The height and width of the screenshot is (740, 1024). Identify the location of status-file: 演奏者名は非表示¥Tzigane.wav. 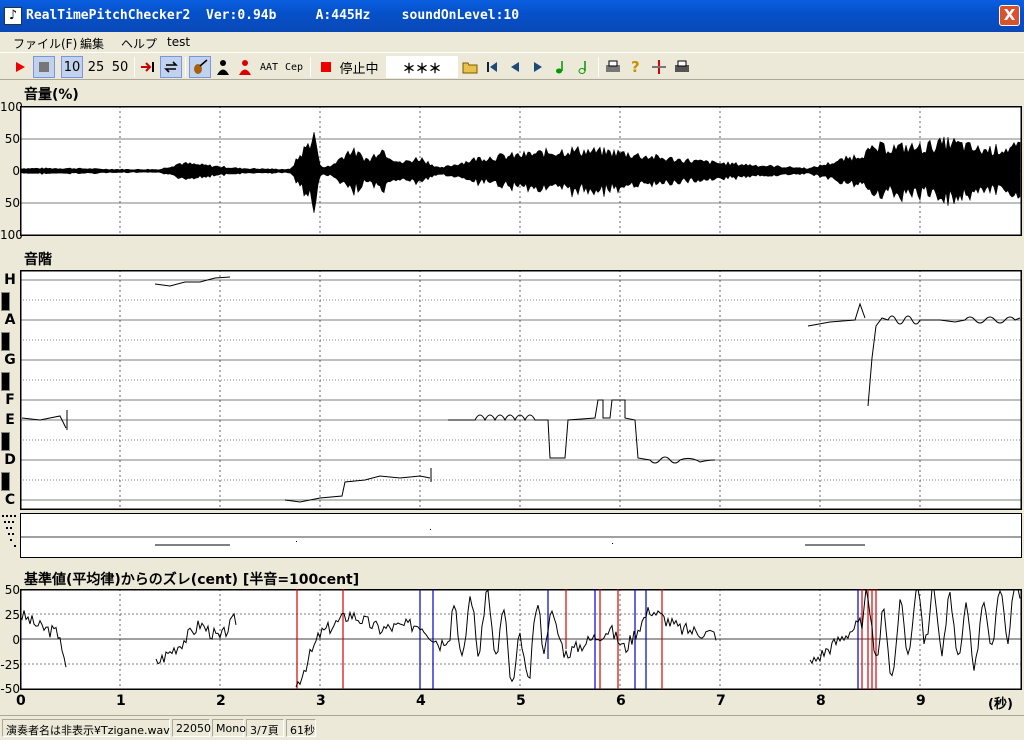
(86, 728).